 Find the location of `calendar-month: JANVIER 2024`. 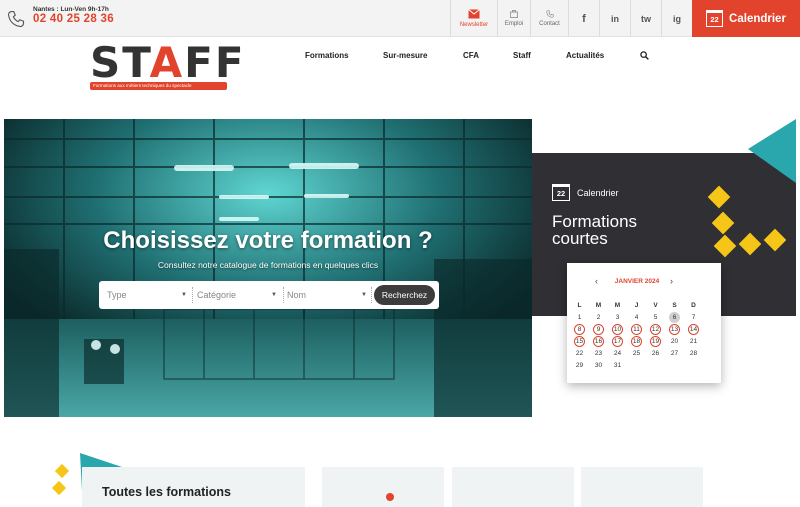

calendar-month: JANVIER 2024 is located at coordinates (637, 281).